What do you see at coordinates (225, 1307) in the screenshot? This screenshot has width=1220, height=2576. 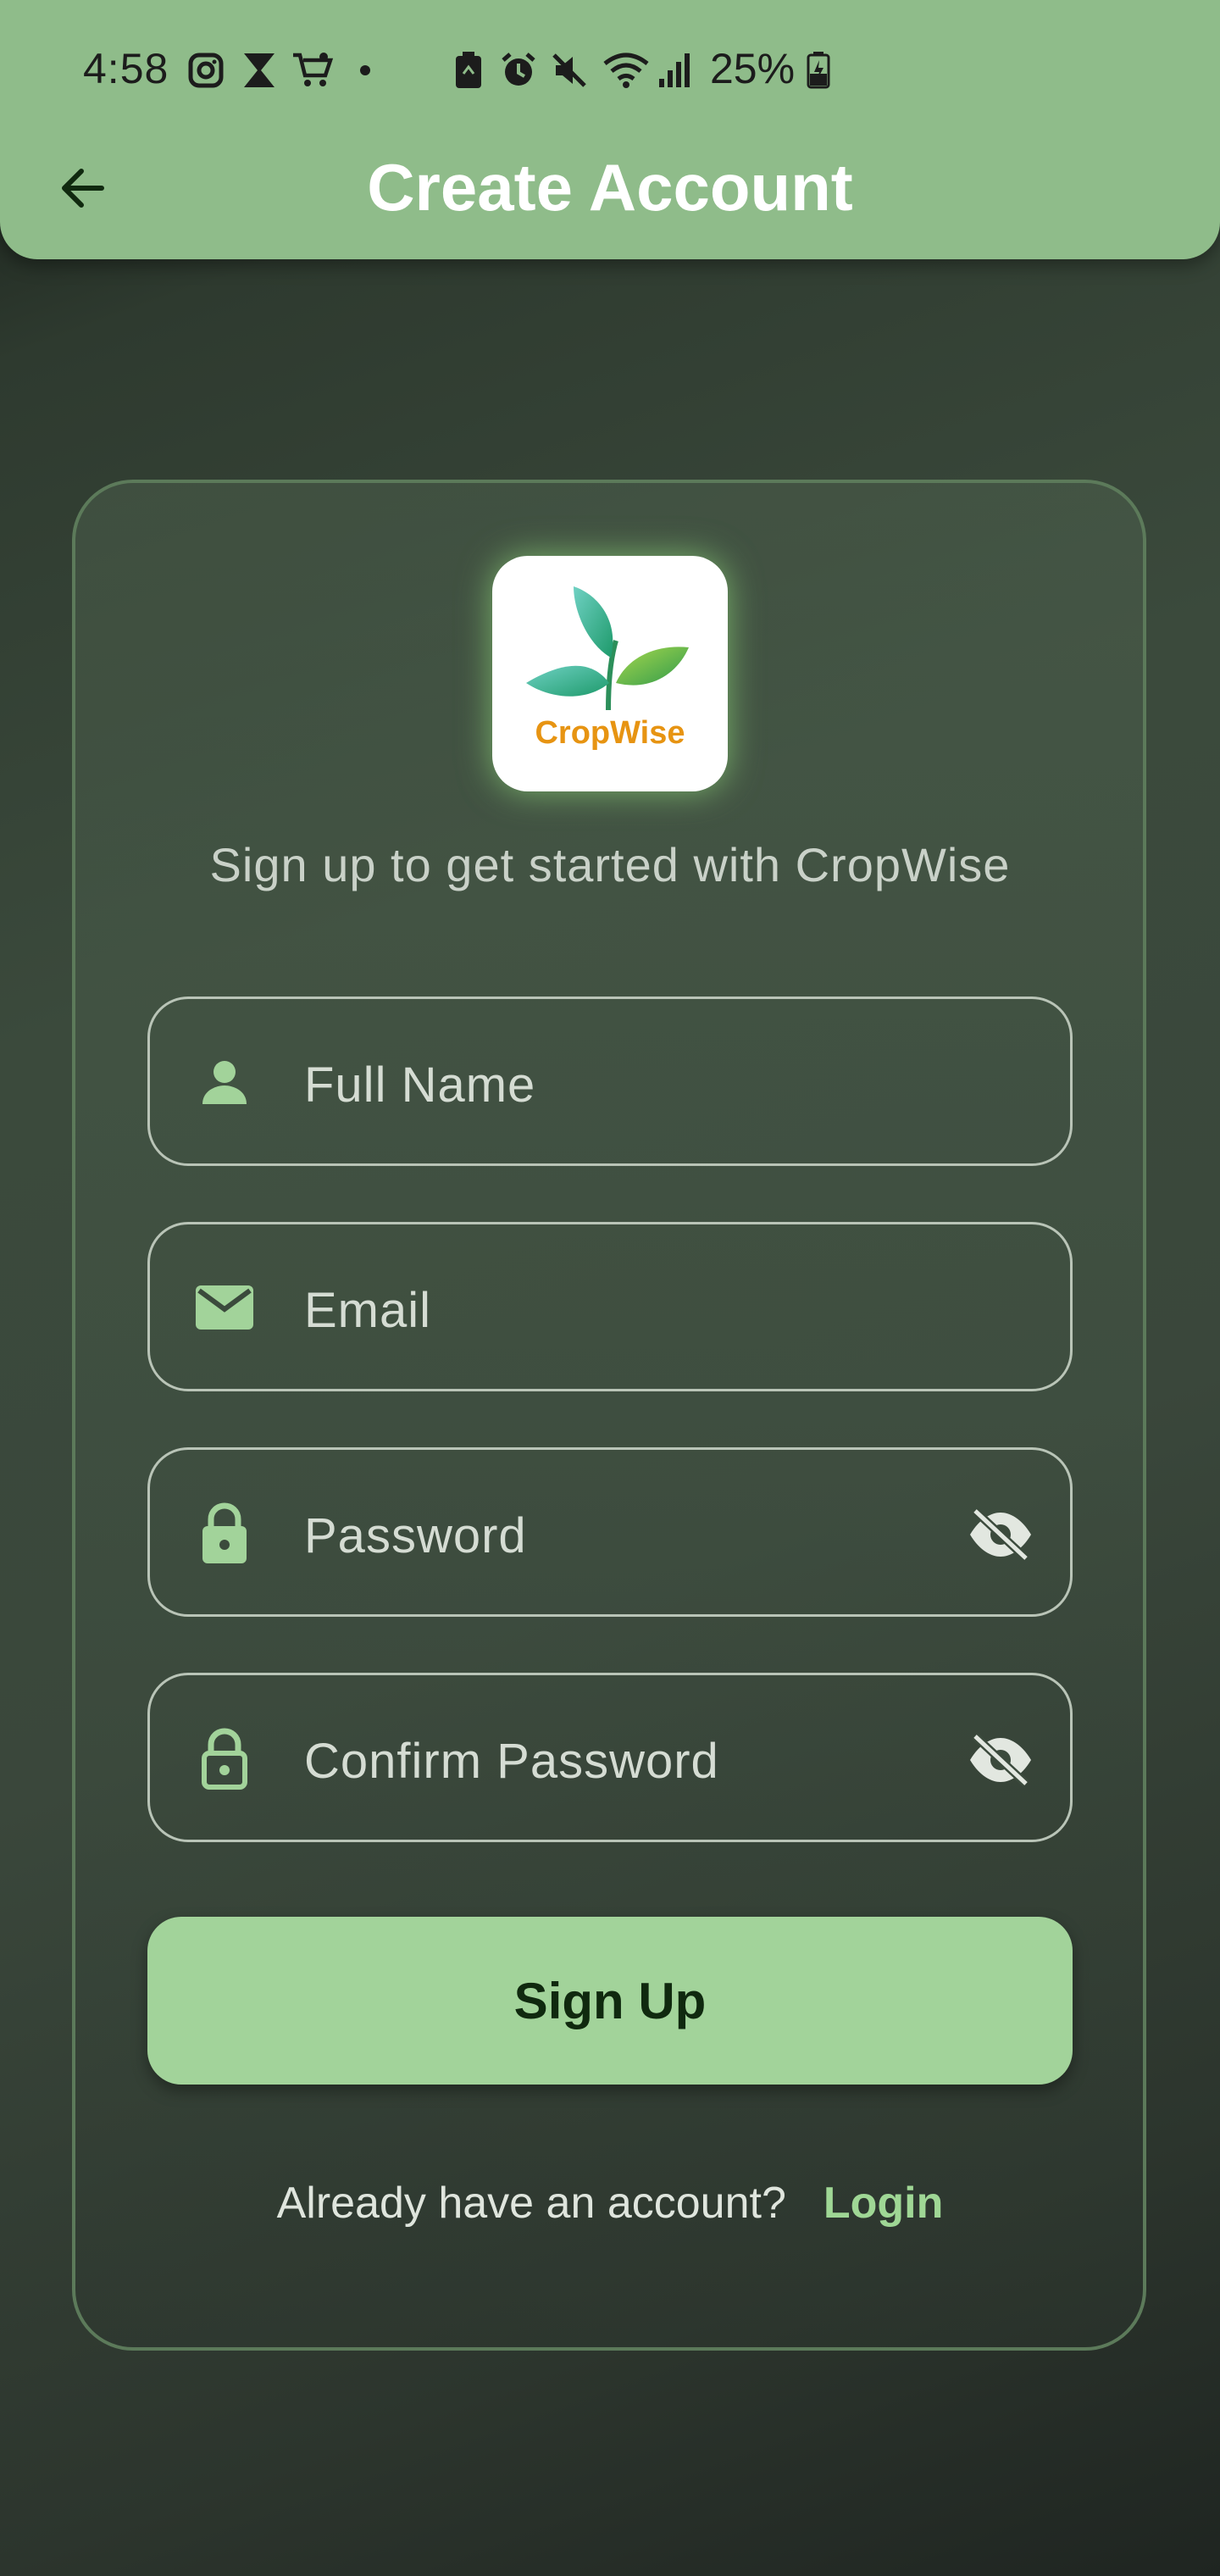 I see `mail-icon` at bounding box center [225, 1307].